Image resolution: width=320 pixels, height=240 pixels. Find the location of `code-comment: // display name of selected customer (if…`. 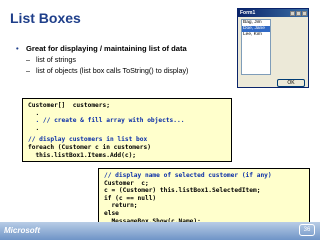

code-comment: // display name of selected customer (if… is located at coordinates (188, 175).